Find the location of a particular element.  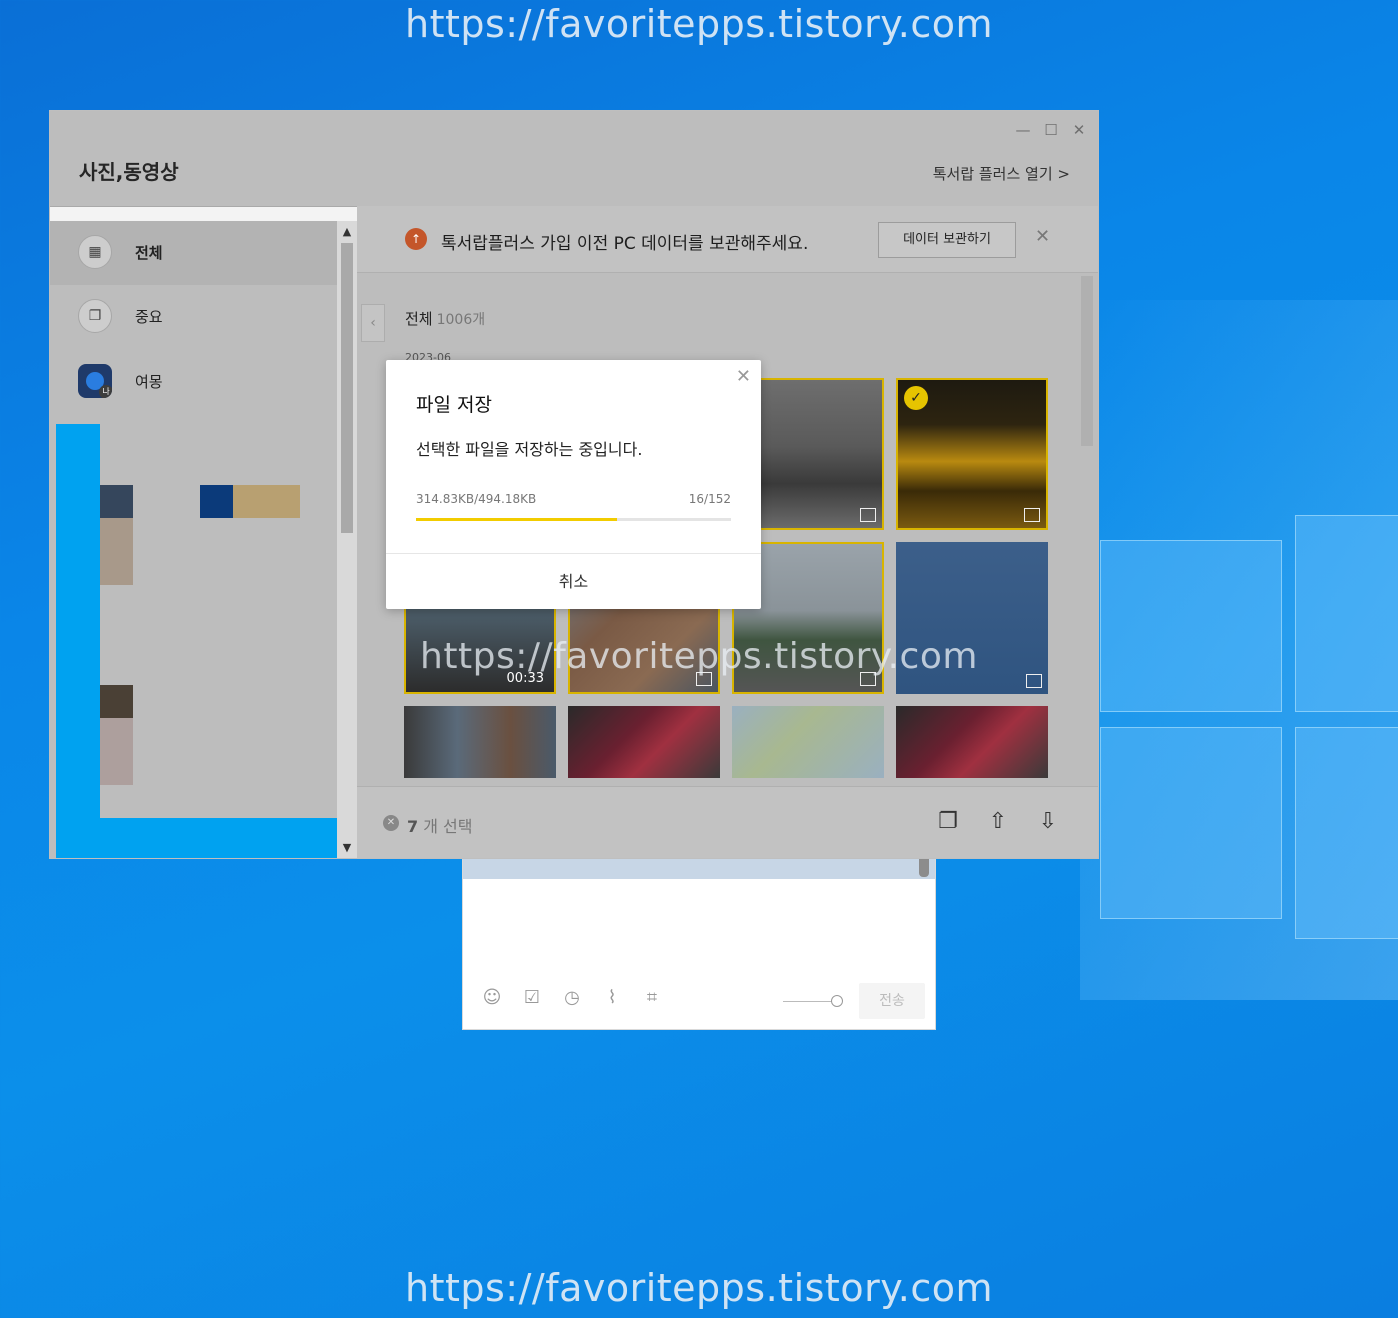

sidebar-item-label: 중요 is located at coordinates (149, 317).